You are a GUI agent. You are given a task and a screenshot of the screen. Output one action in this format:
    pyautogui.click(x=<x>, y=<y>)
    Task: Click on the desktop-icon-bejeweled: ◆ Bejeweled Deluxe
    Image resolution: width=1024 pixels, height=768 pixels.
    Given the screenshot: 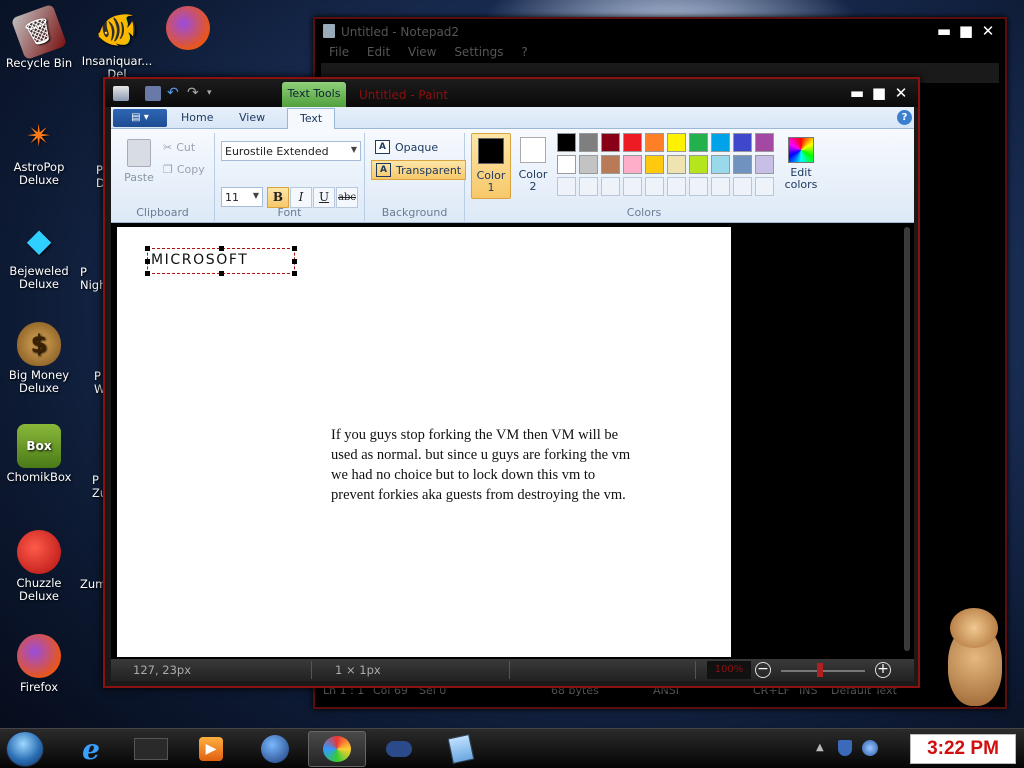 What is the action you would take?
    pyautogui.click(x=39, y=254)
    